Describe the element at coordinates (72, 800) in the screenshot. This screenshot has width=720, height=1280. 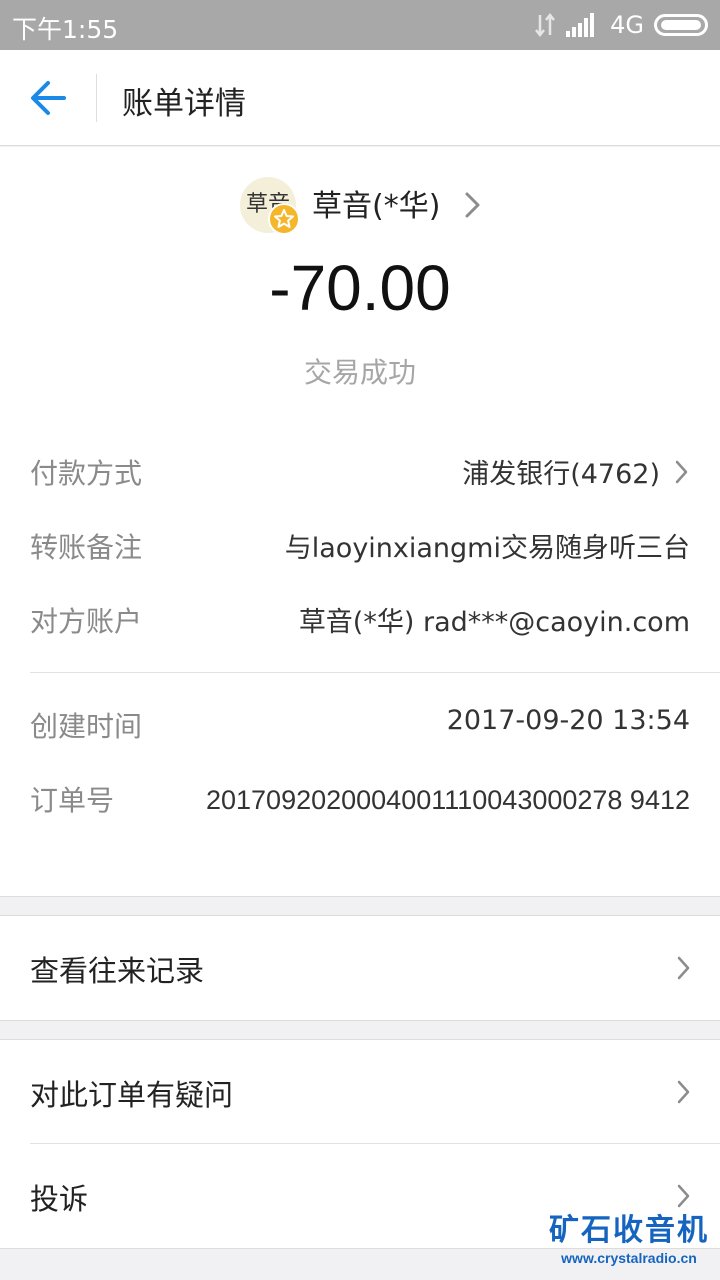
I see `detail-label: 订单号` at that location.